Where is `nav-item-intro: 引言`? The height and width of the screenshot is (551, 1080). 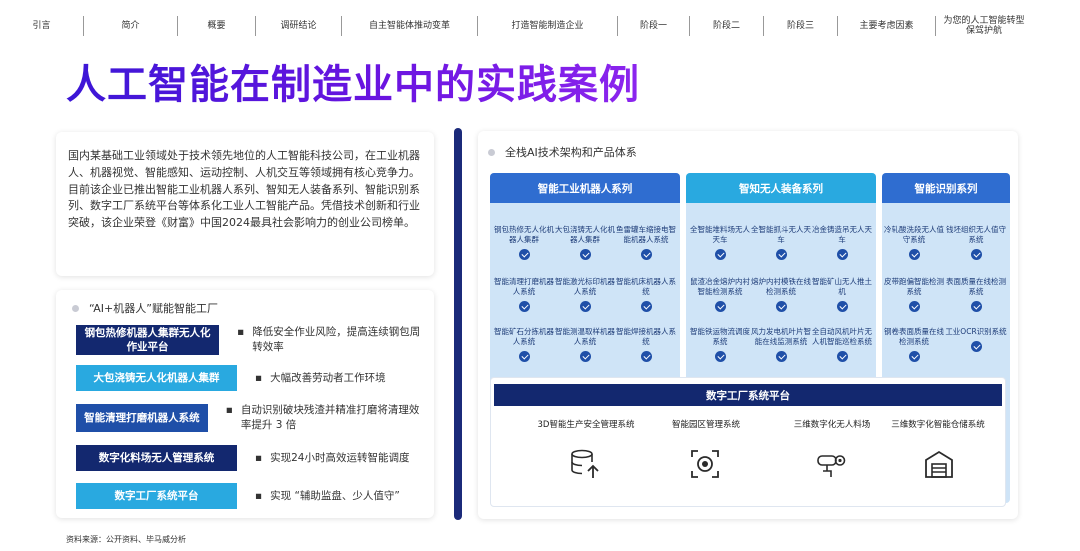 nav-item-intro: 引言 is located at coordinates (42, 26).